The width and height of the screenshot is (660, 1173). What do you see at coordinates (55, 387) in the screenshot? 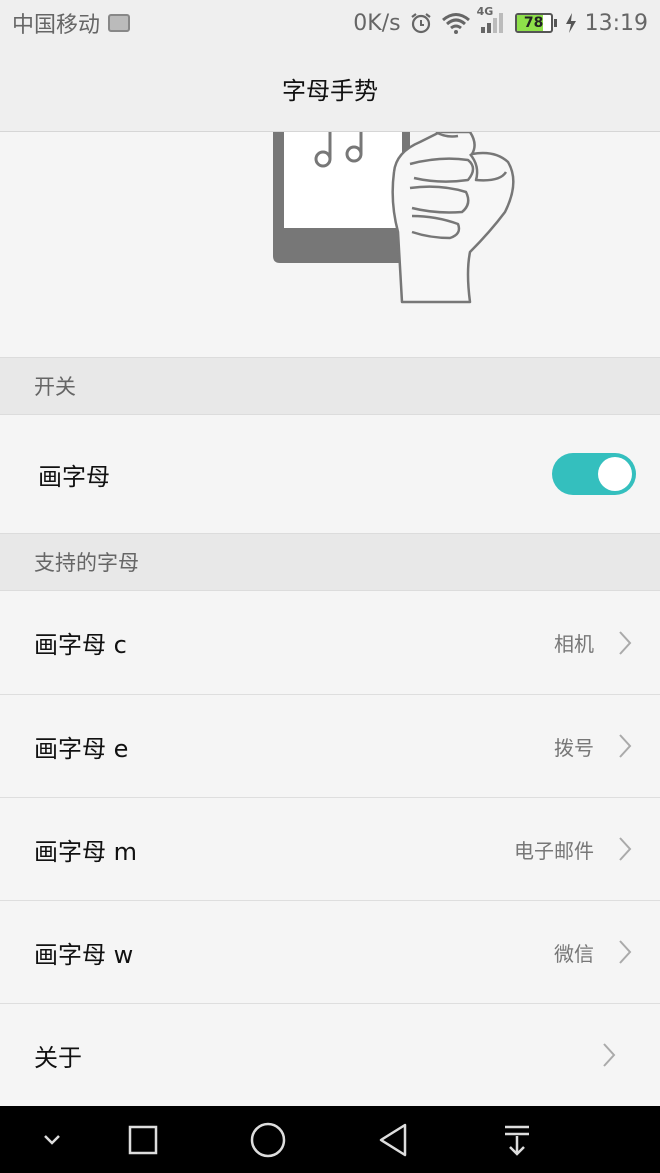
I see `section-title-switch: 开关` at bounding box center [55, 387].